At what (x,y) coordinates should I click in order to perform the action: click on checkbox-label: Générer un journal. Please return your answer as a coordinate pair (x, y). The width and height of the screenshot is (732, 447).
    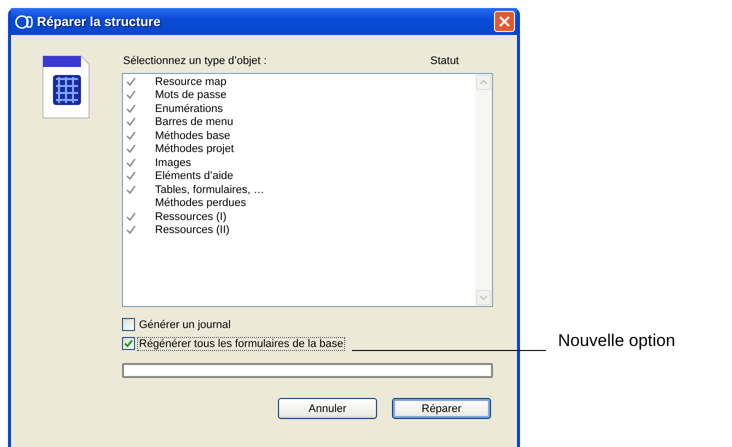
    Looking at the image, I should click on (185, 325).